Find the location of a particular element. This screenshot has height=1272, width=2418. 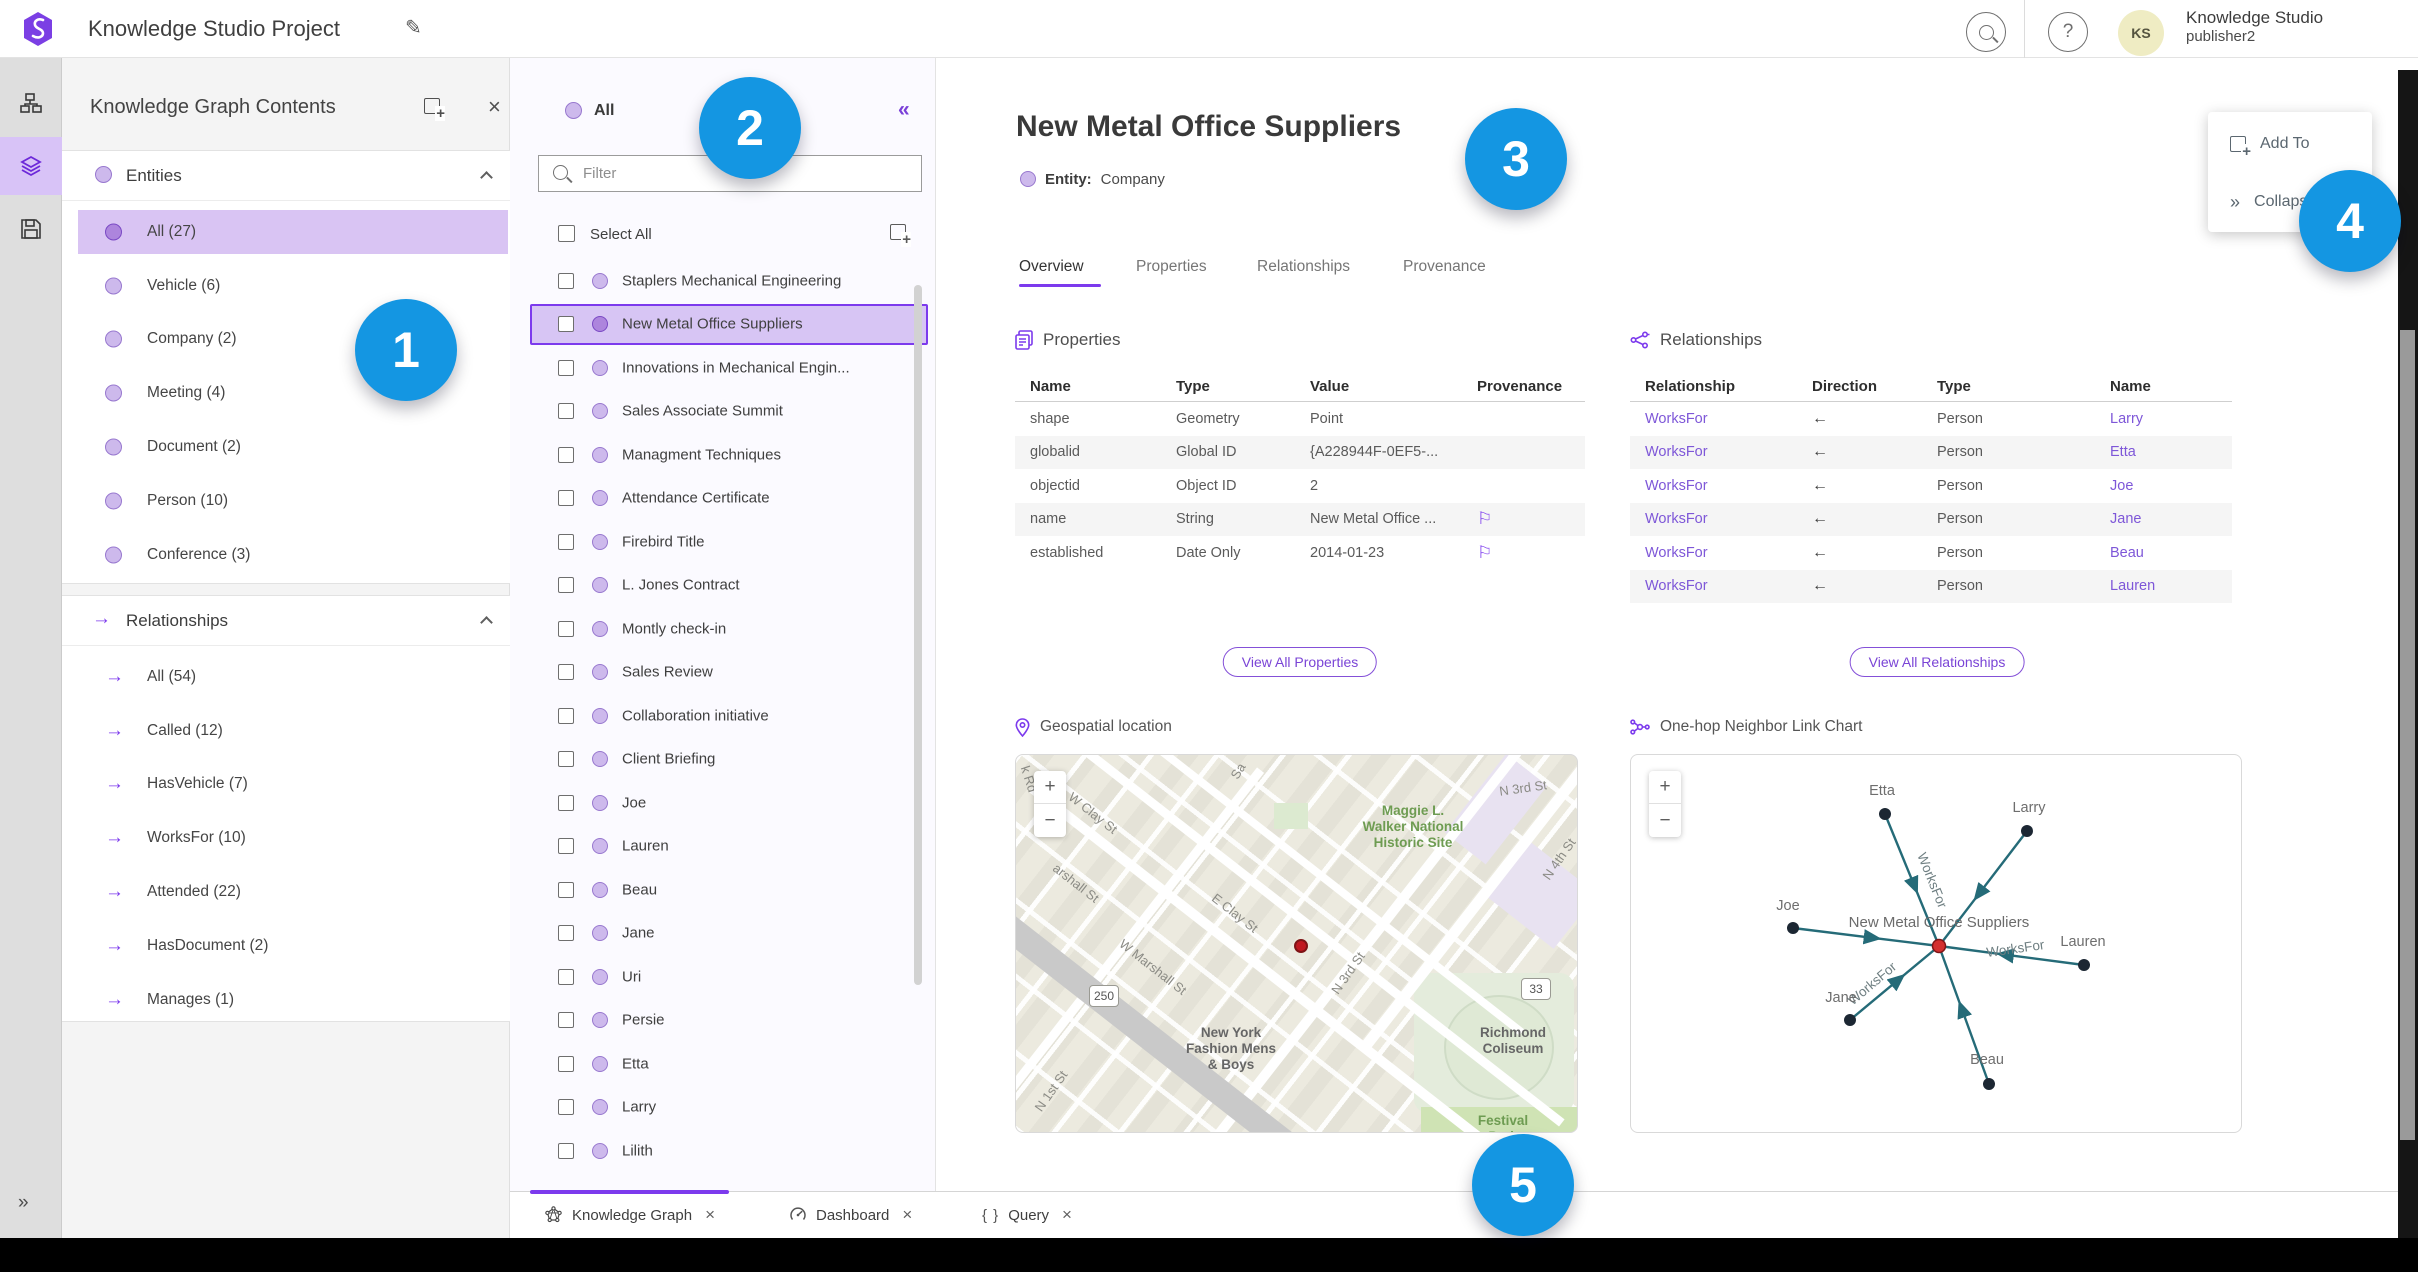

list-item: Lilith is located at coordinates (723, 1151).